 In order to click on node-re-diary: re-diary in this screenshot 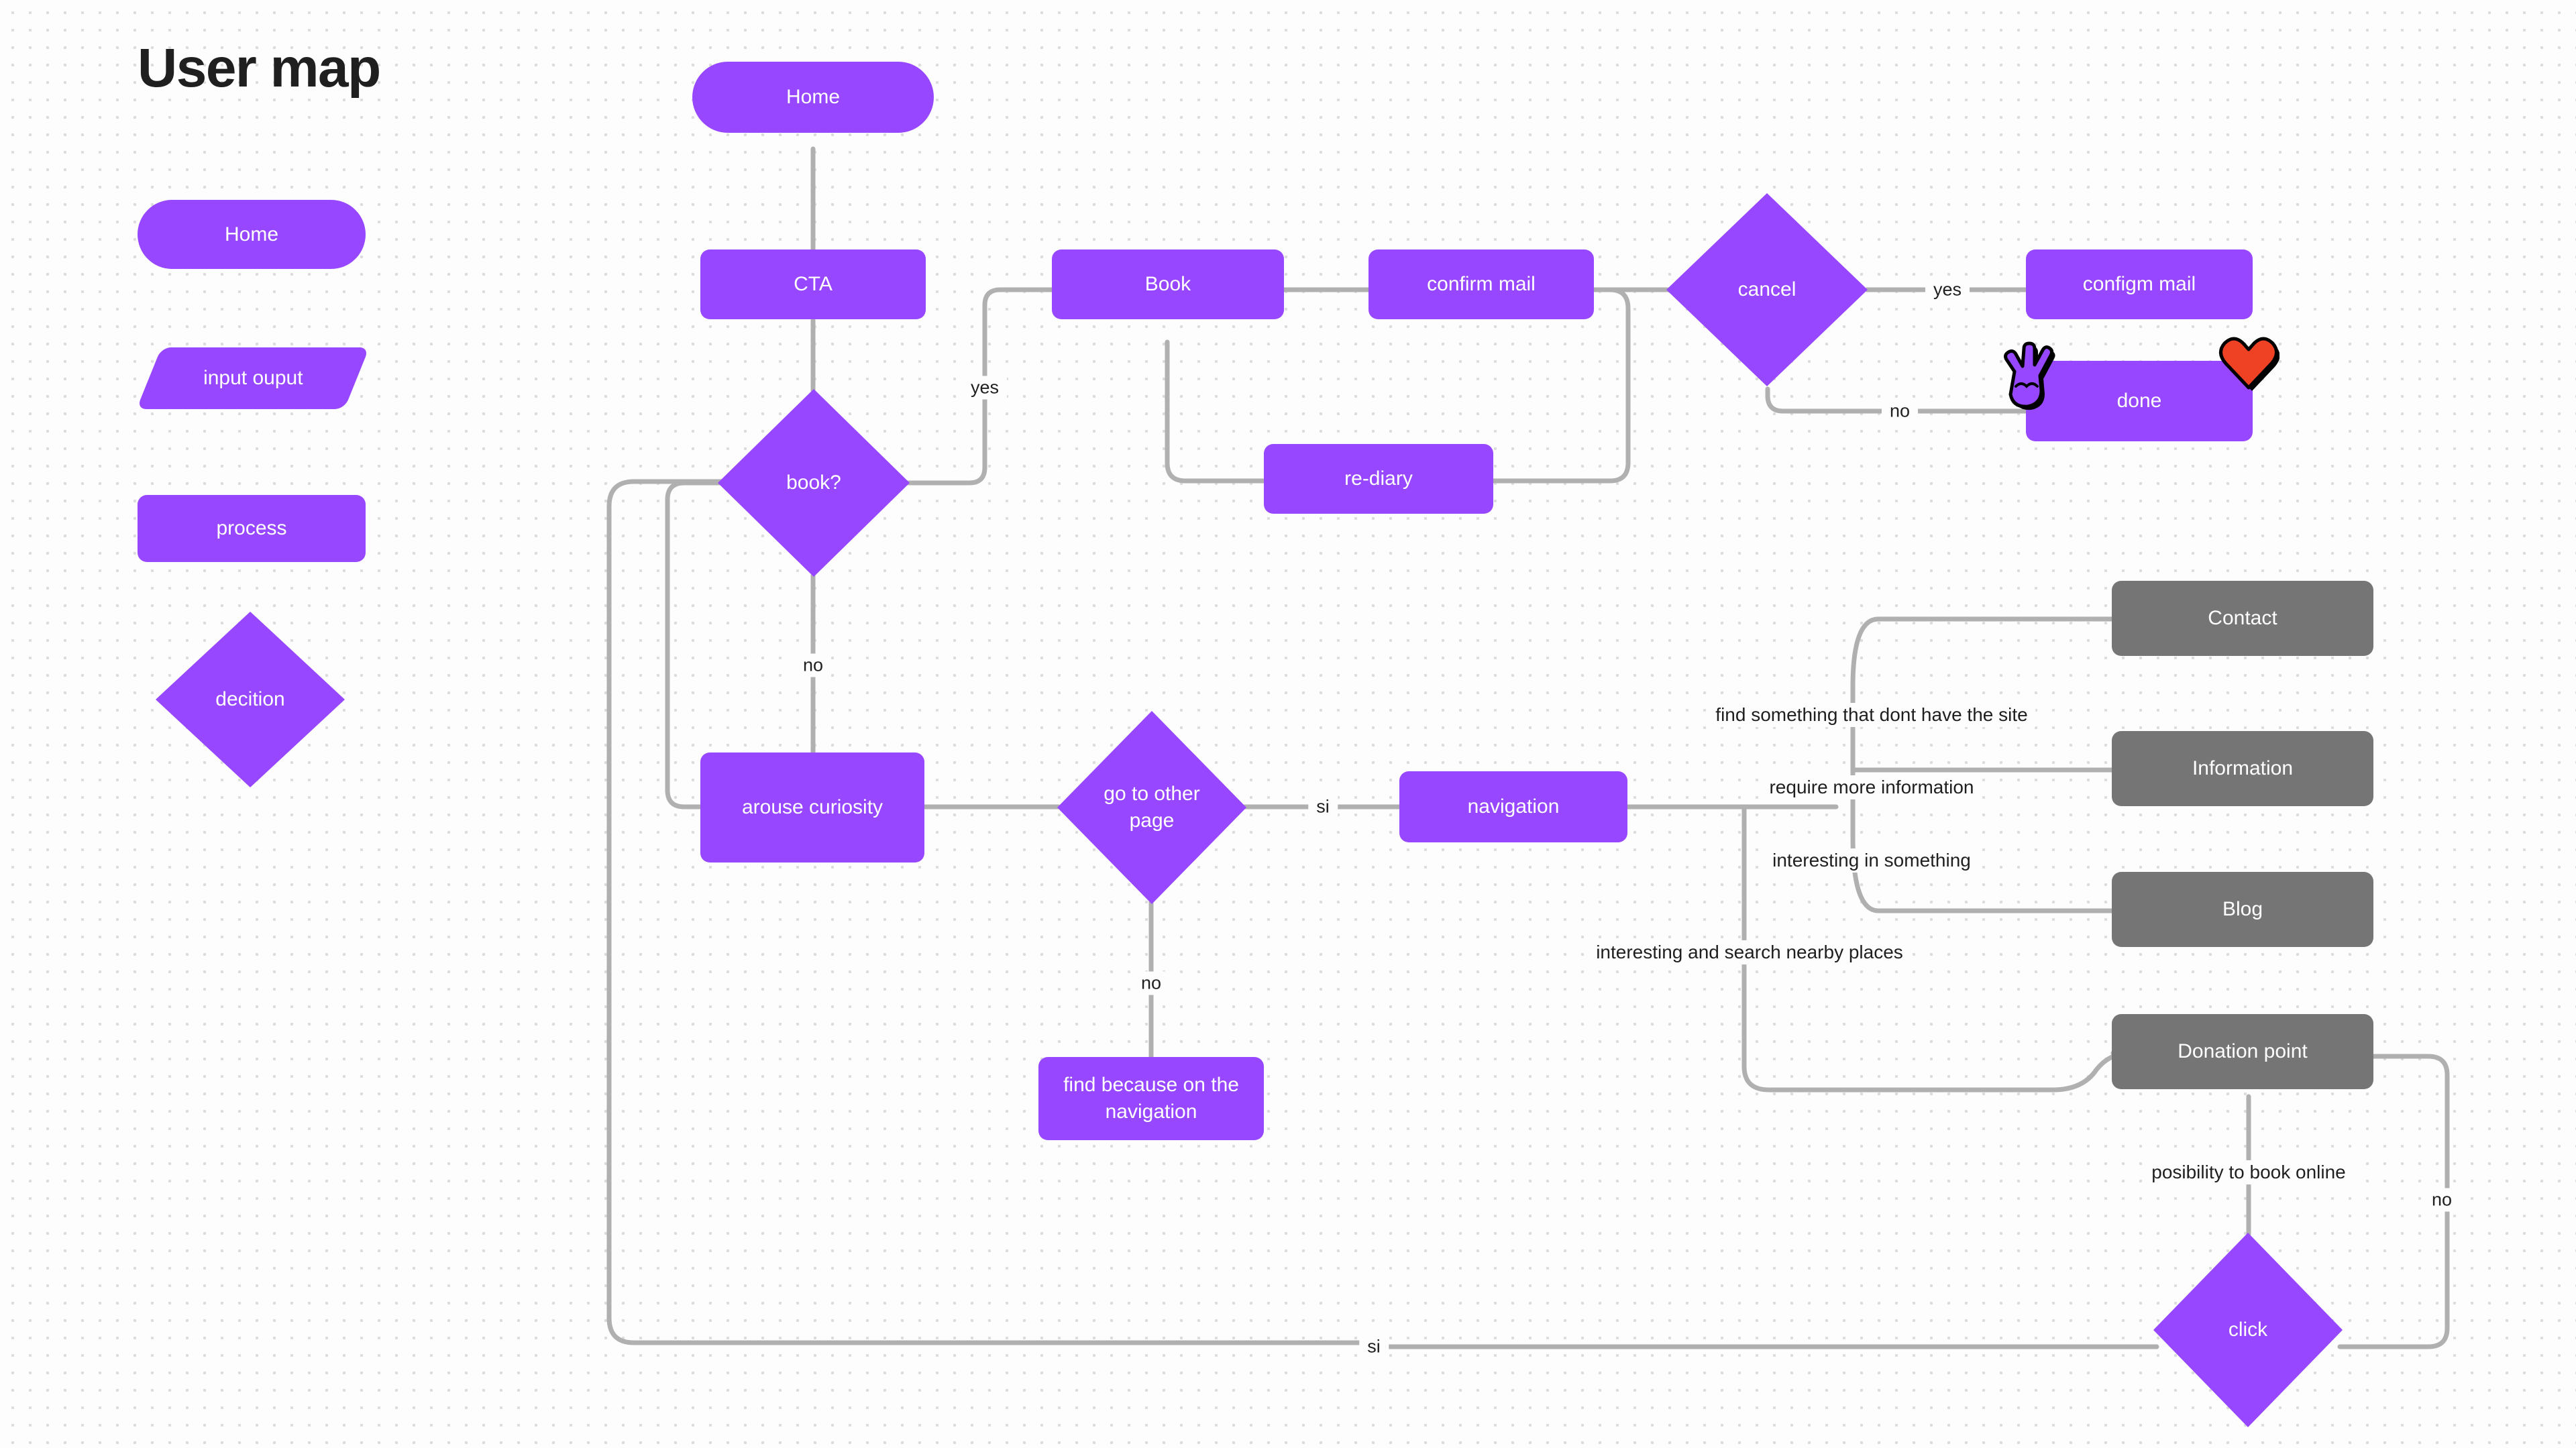, I will do `click(1378, 479)`.